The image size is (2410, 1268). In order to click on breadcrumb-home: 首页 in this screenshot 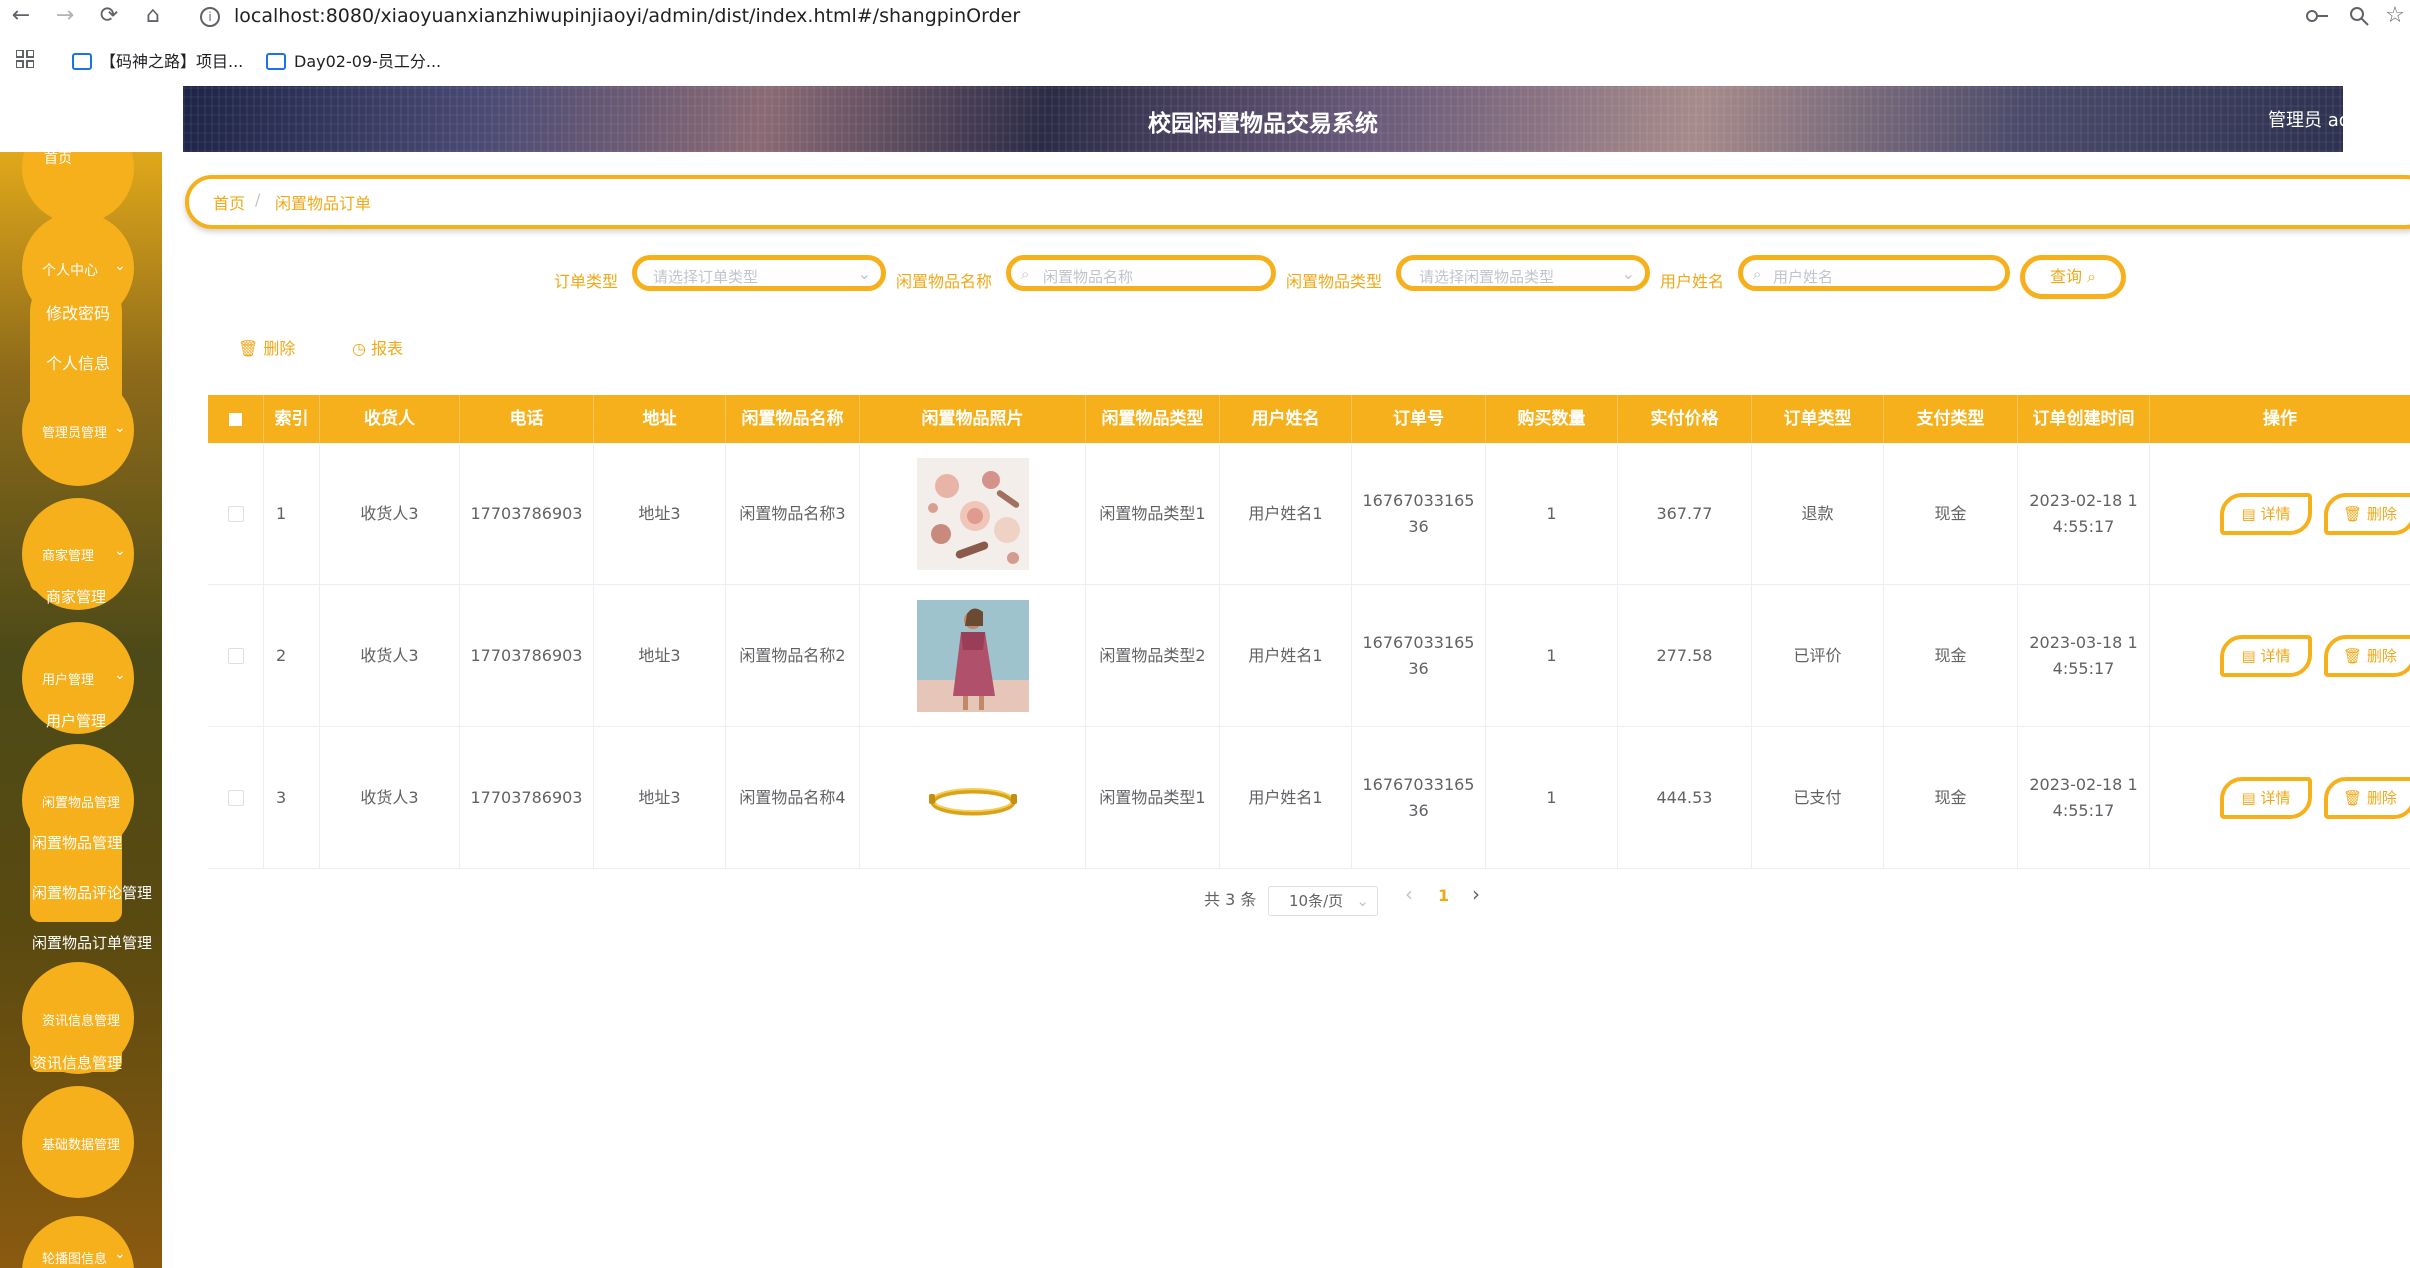, I will do `click(229, 202)`.